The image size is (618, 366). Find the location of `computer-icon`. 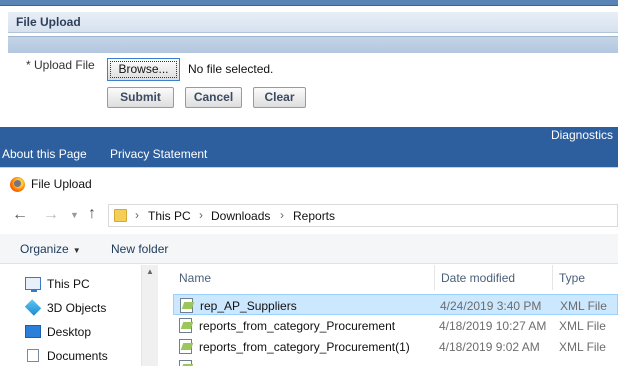

computer-icon is located at coordinates (33, 284).